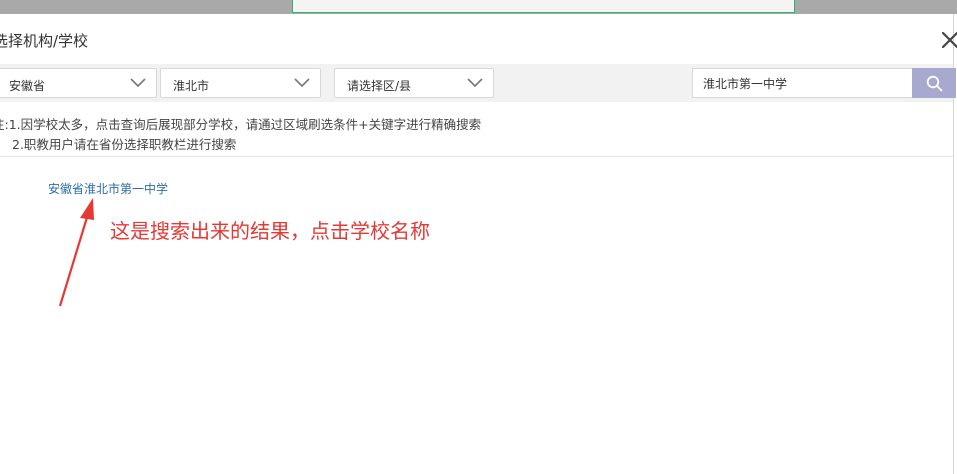 The height and width of the screenshot is (474, 957). I want to click on district-select: 请选择区/县, so click(414, 83).